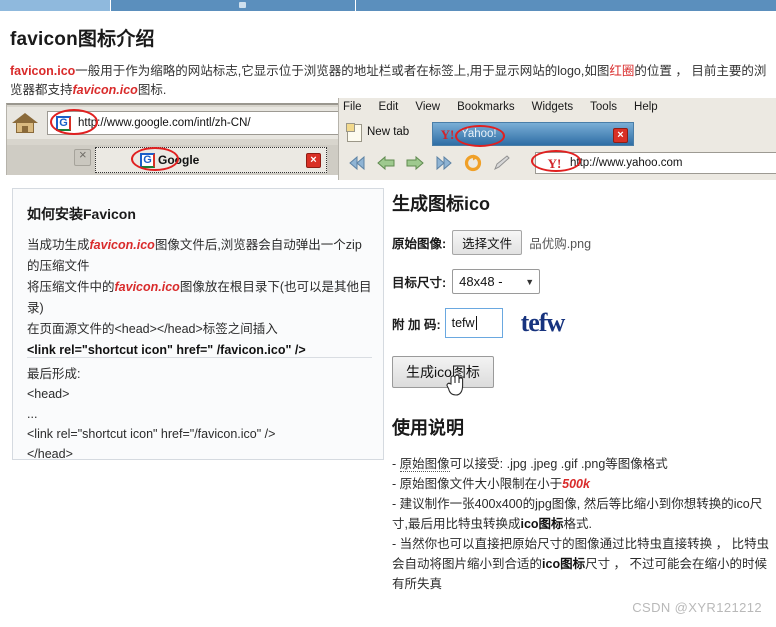 This screenshot has height=627, width=776. I want to click on target-size-select: 48x48 - ▼, so click(496, 281).